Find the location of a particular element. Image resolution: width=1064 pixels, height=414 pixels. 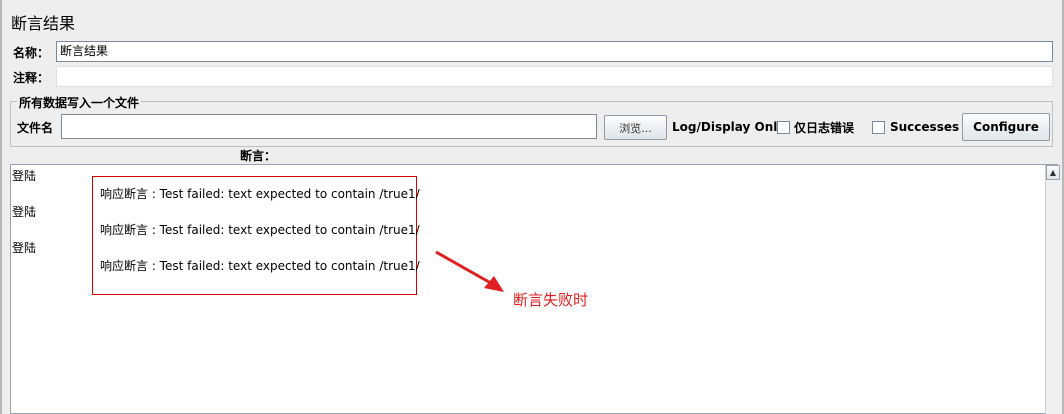

log-display-label: Log/Display Only: is located at coordinates (731, 127).